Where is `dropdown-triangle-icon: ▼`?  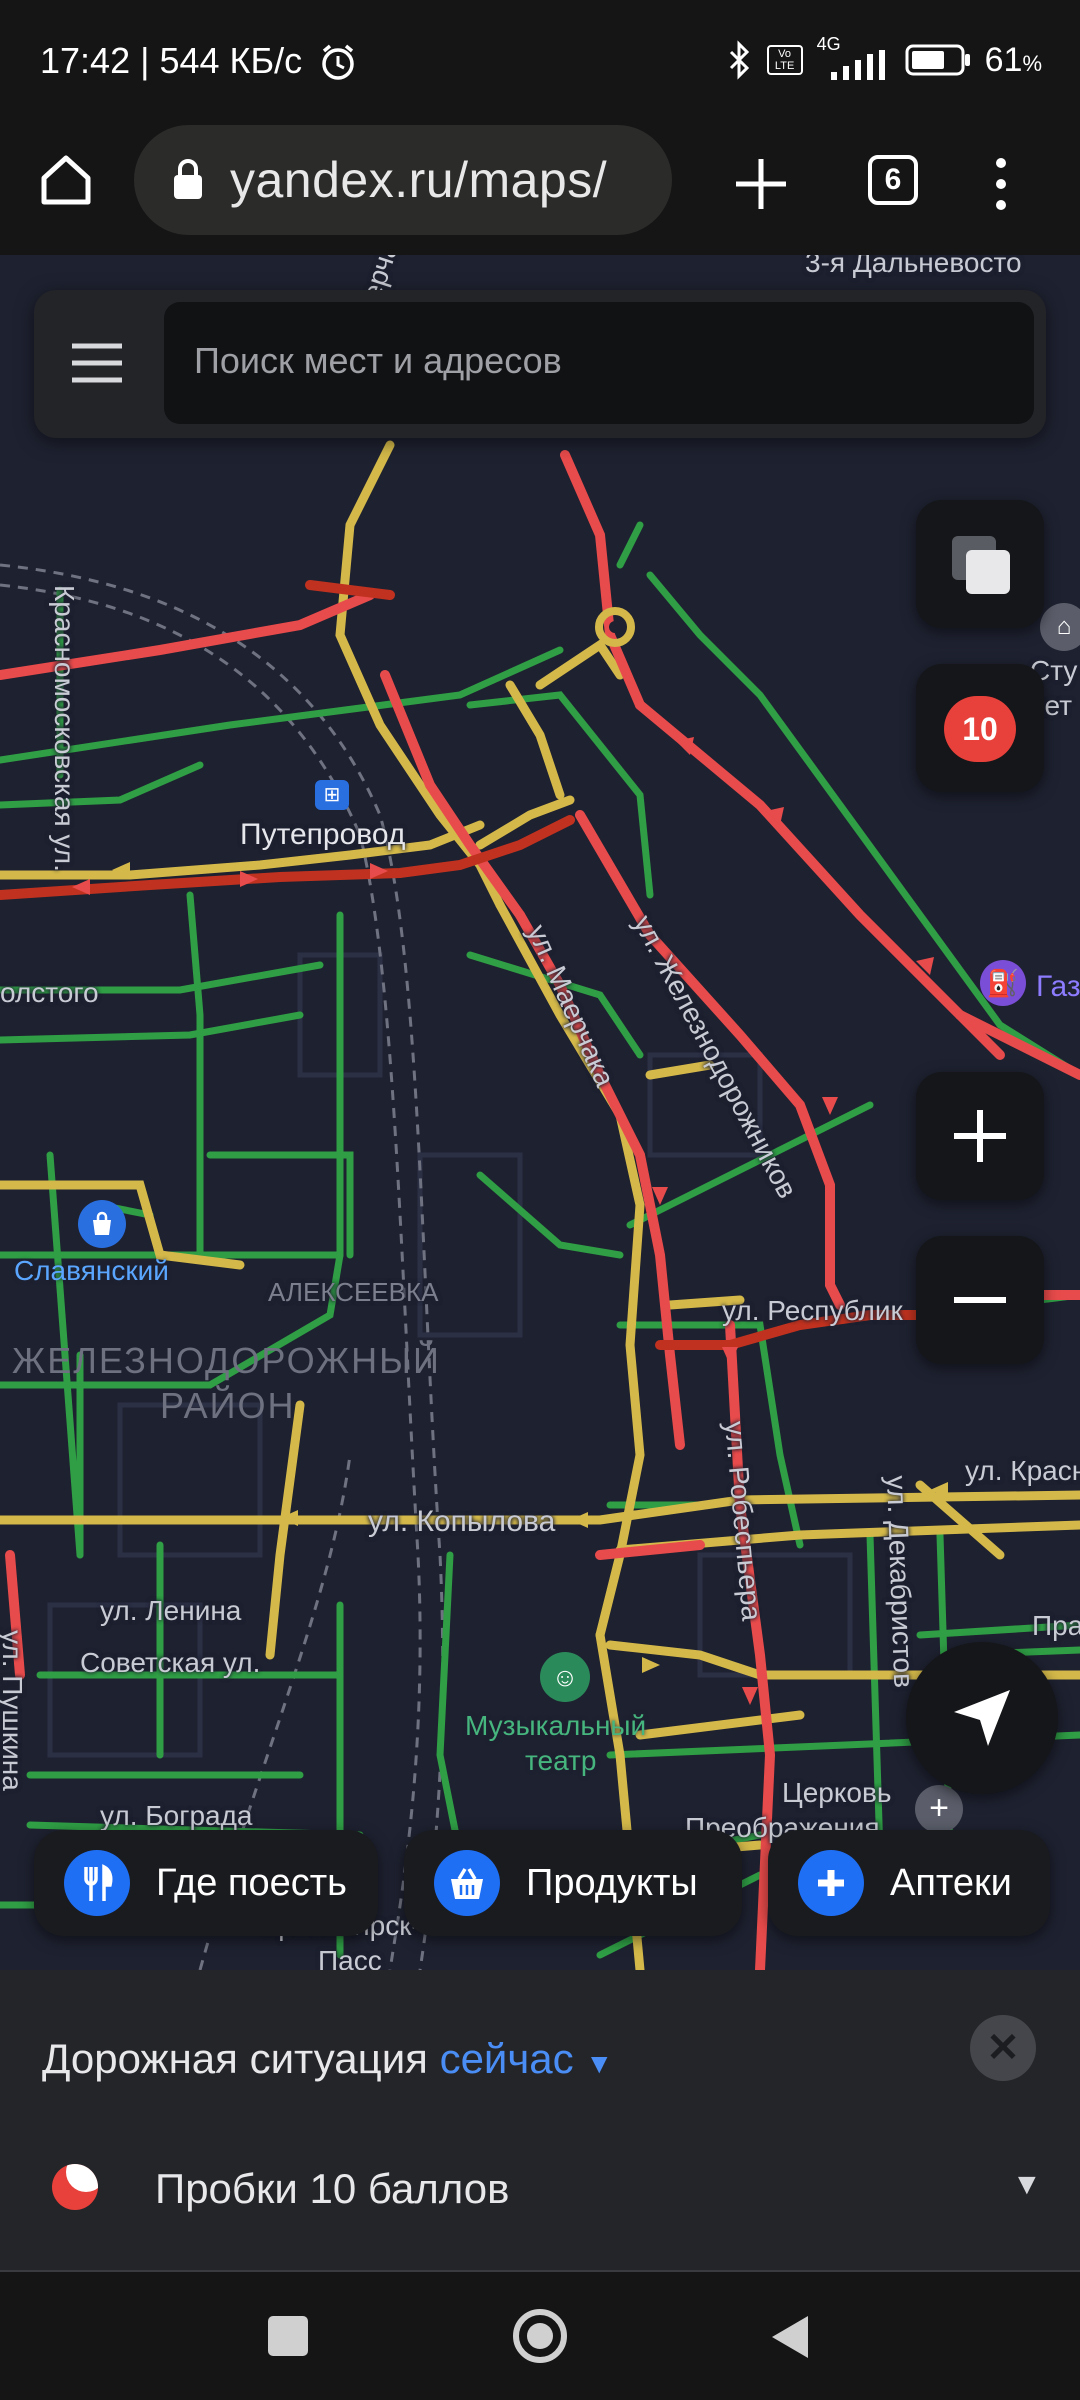
dropdown-triangle-icon: ▼ is located at coordinates (599, 2063).